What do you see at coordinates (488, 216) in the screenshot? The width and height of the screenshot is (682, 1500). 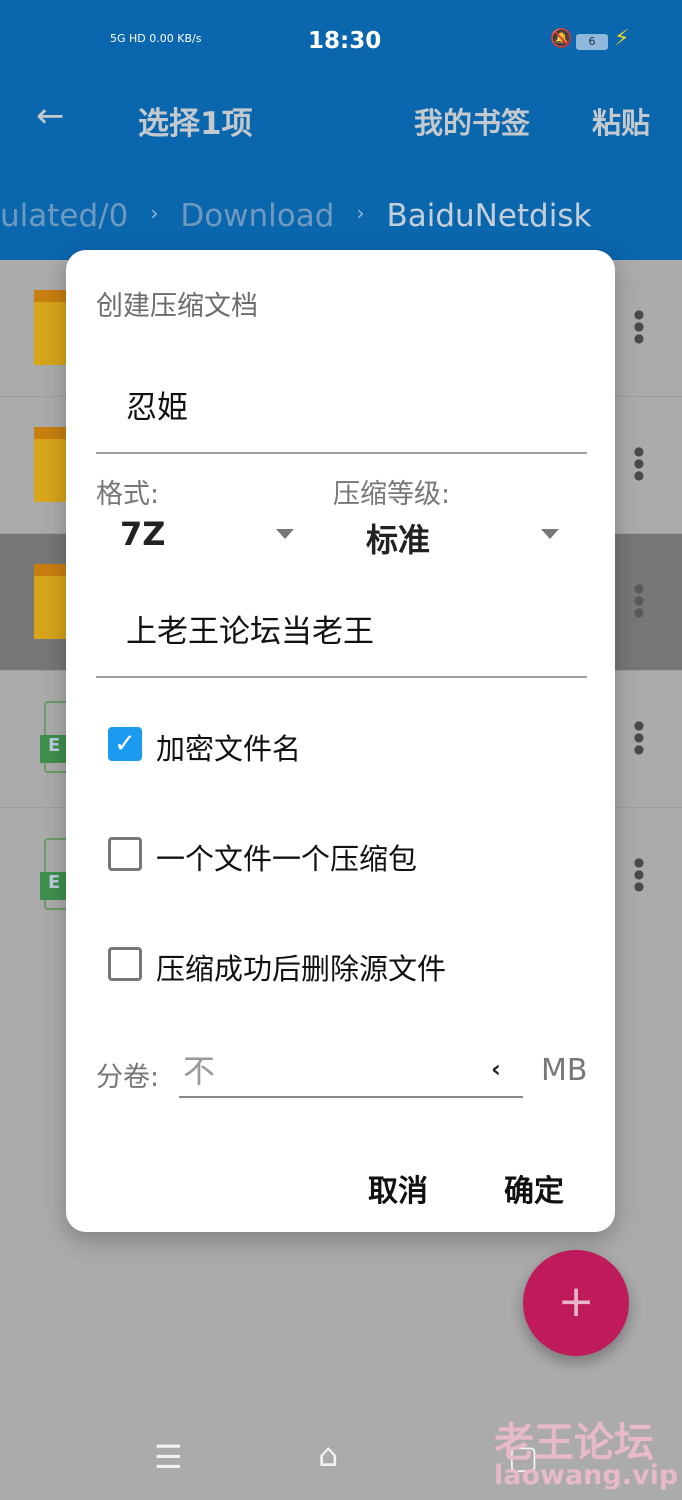 I see `breadcrumb-current: BaiduNetdisk` at bounding box center [488, 216].